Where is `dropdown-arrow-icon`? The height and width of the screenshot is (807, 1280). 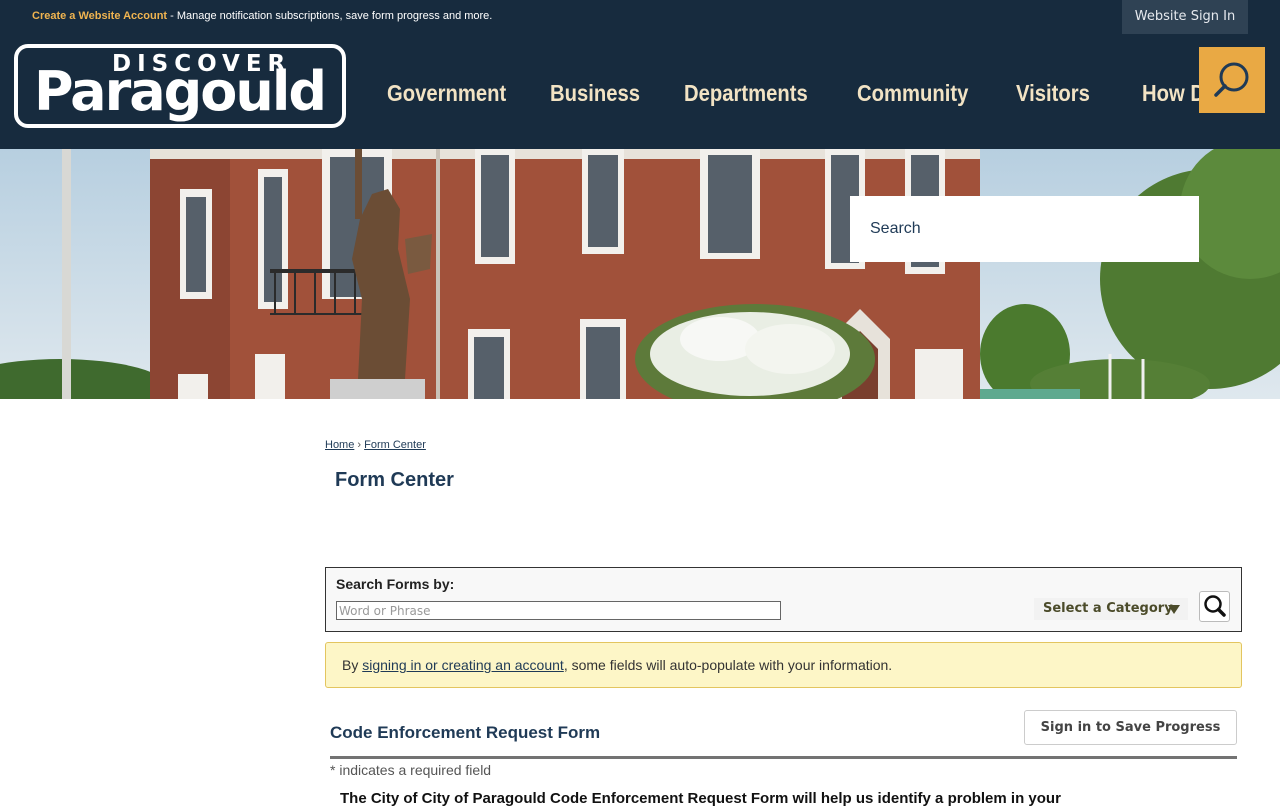
dropdown-arrow-icon is located at coordinates (1174, 609).